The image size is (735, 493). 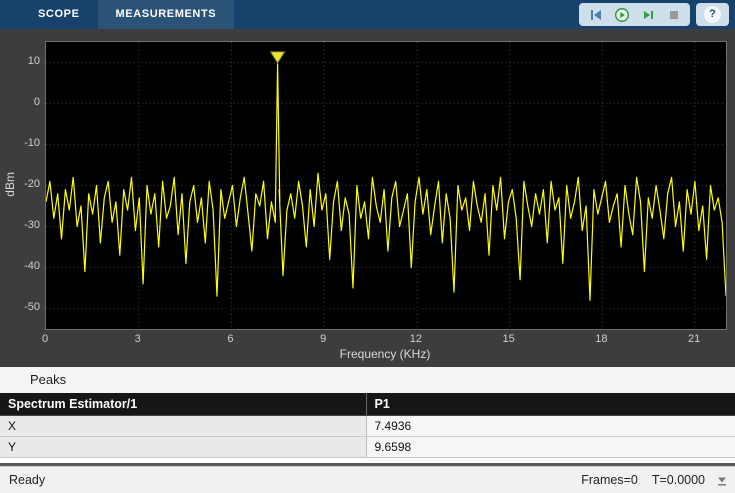 I want to click on x-tick-label: 3, so click(x=137, y=339).